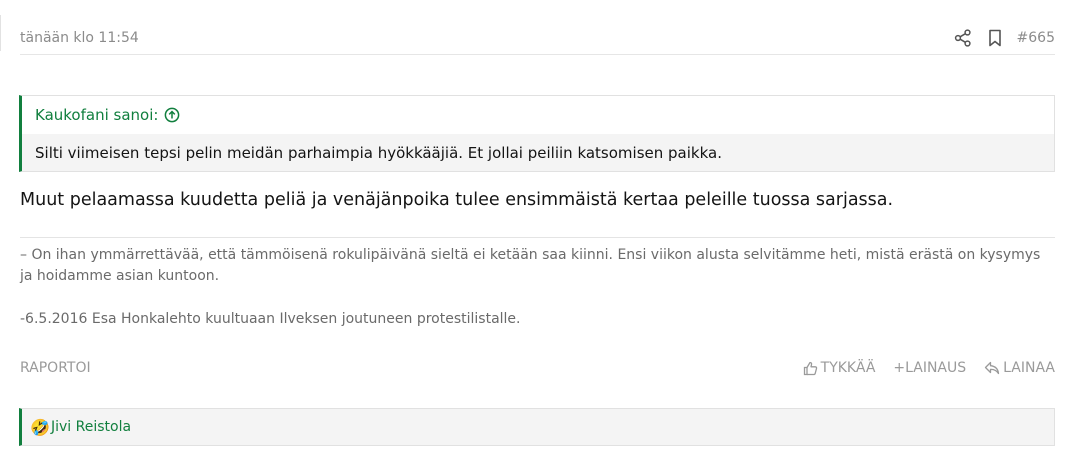 The width and height of the screenshot is (1073, 470). I want to click on multiquote-button: +LAINAUS, so click(929, 368).